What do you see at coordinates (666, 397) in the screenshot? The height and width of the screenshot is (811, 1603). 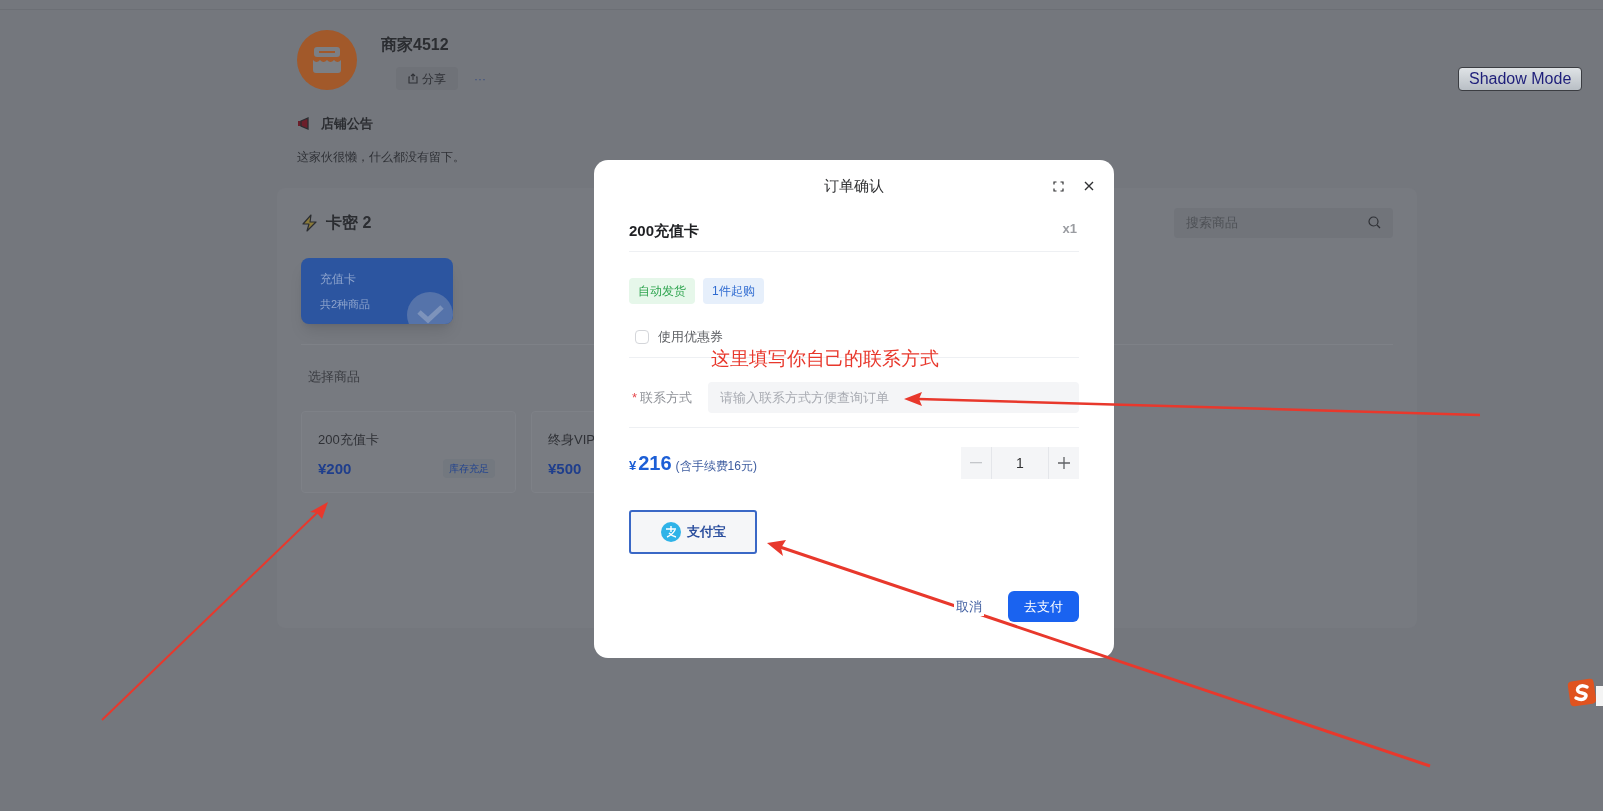 I see `contact-label: 联系方式` at bounding box center [666, 397].